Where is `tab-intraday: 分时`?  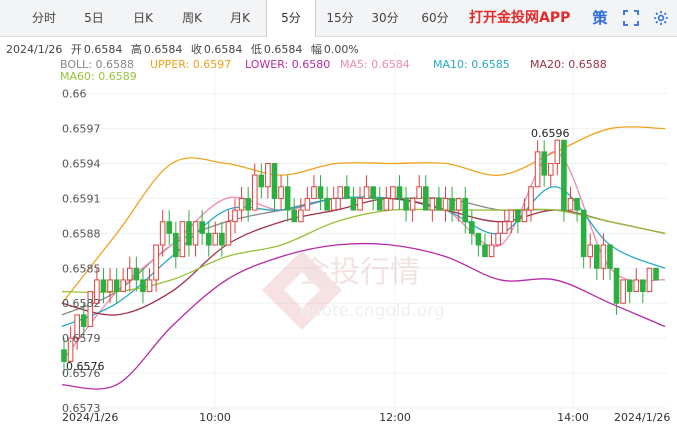 tab-intraday: 分时 is located at coordinates (44, 18).